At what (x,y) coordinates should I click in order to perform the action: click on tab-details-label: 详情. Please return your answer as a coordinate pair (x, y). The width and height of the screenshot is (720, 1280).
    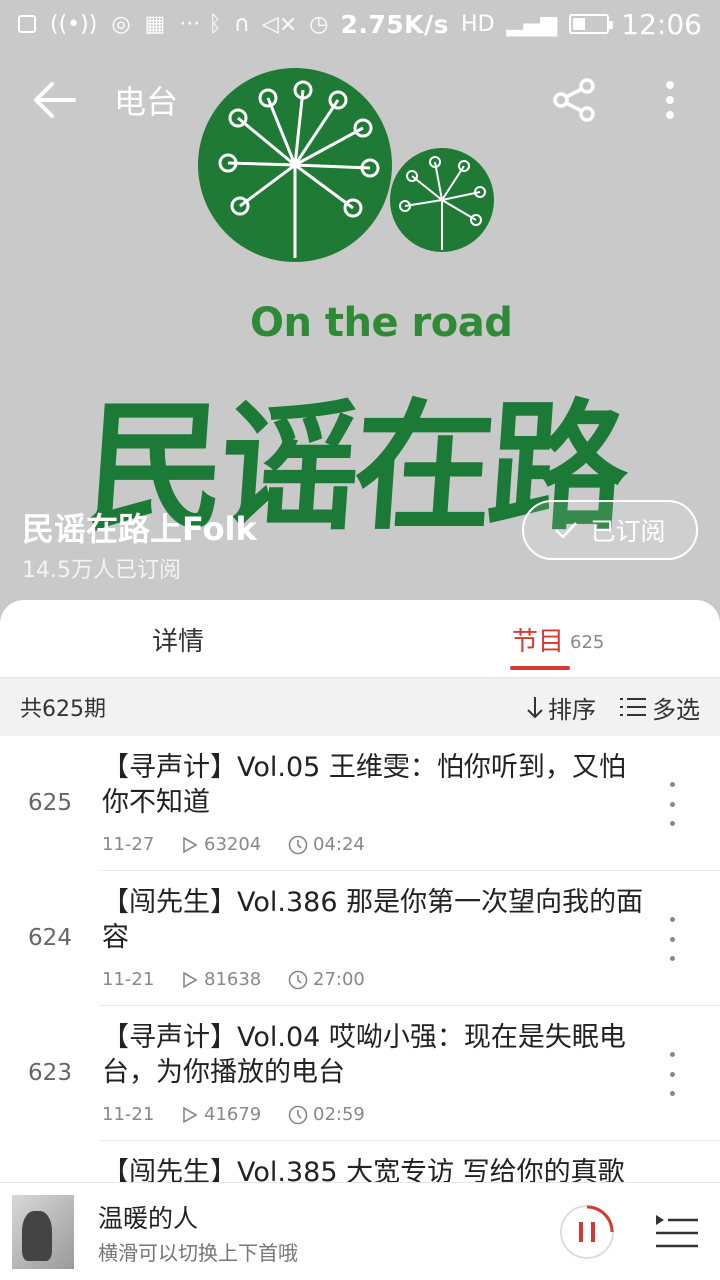
    Looking at the image, I should click on (178, 641).